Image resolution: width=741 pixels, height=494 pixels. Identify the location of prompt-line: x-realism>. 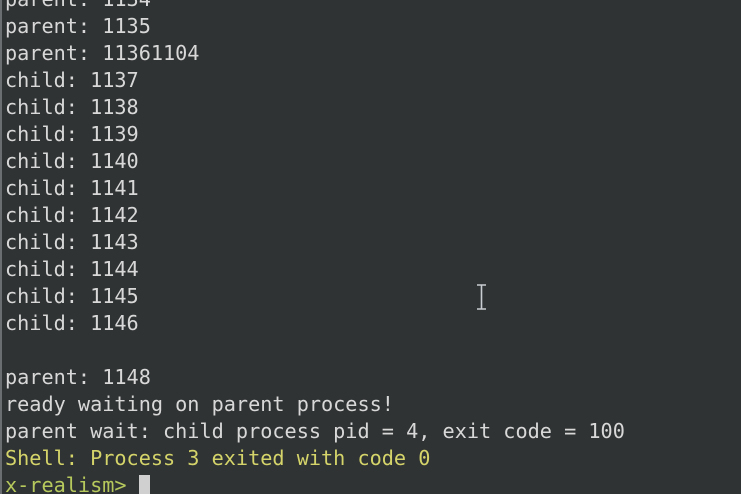
(315, 483).